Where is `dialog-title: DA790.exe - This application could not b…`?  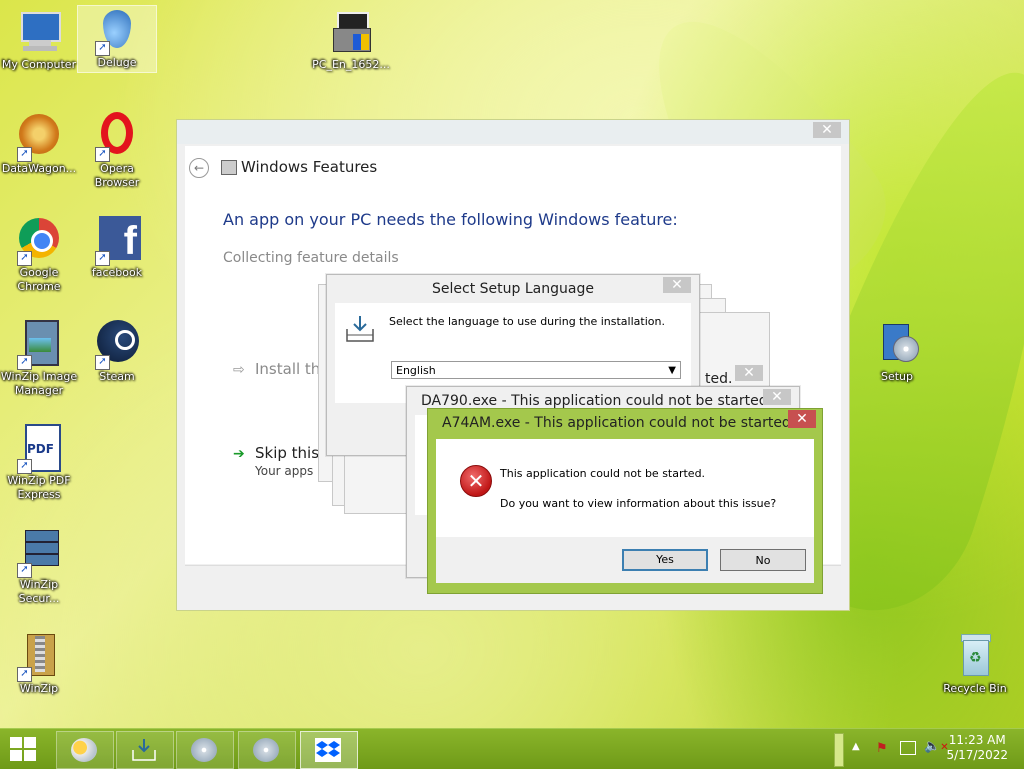 dialog-title: DA790.exe - This application could not b… is located at coordinates (597, 401).